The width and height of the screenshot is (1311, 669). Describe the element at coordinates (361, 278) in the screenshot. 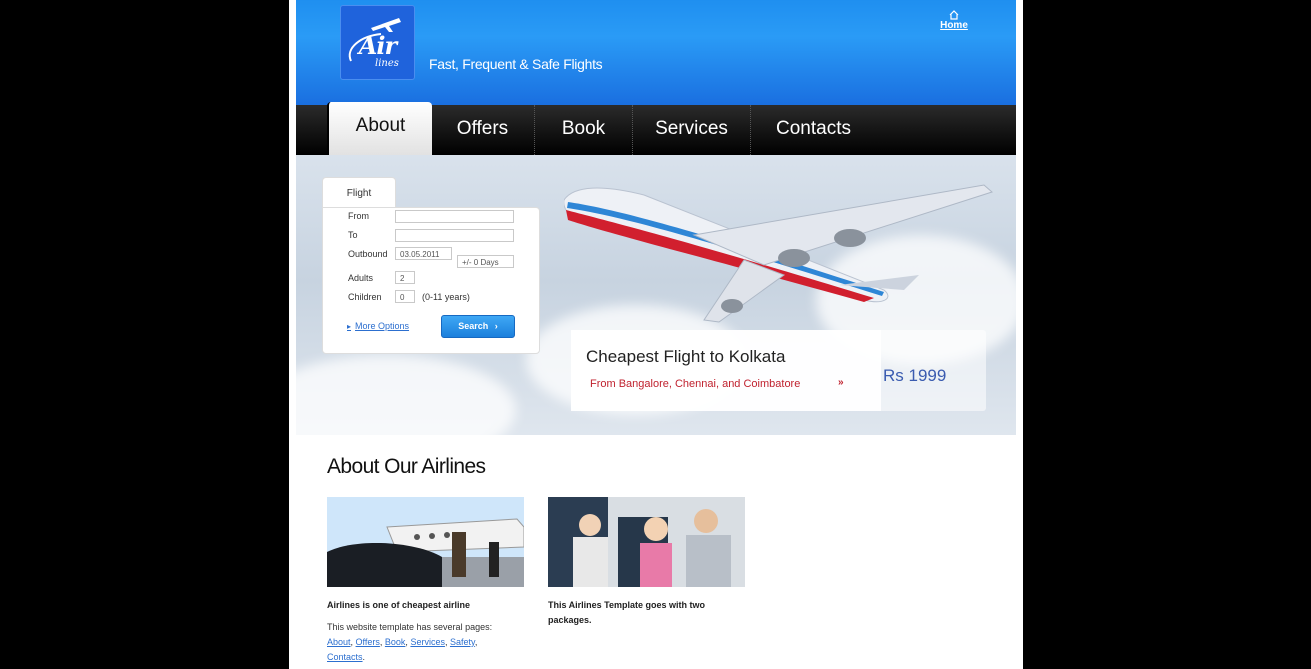

I see `adults-label: Adults` at that location.